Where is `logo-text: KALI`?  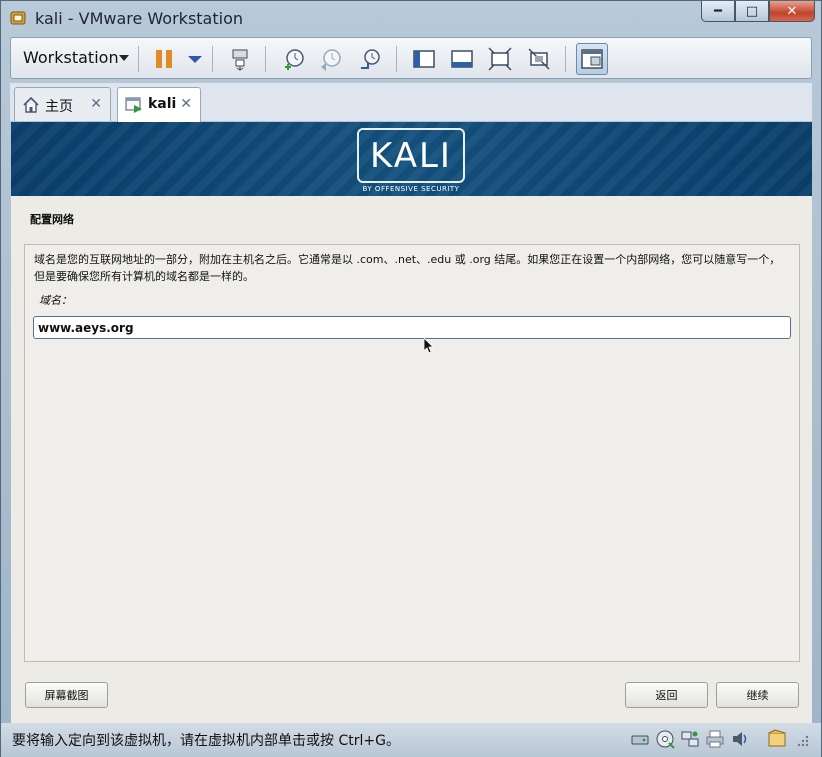
logo-text: KALI is located at coordinates (411, 156).